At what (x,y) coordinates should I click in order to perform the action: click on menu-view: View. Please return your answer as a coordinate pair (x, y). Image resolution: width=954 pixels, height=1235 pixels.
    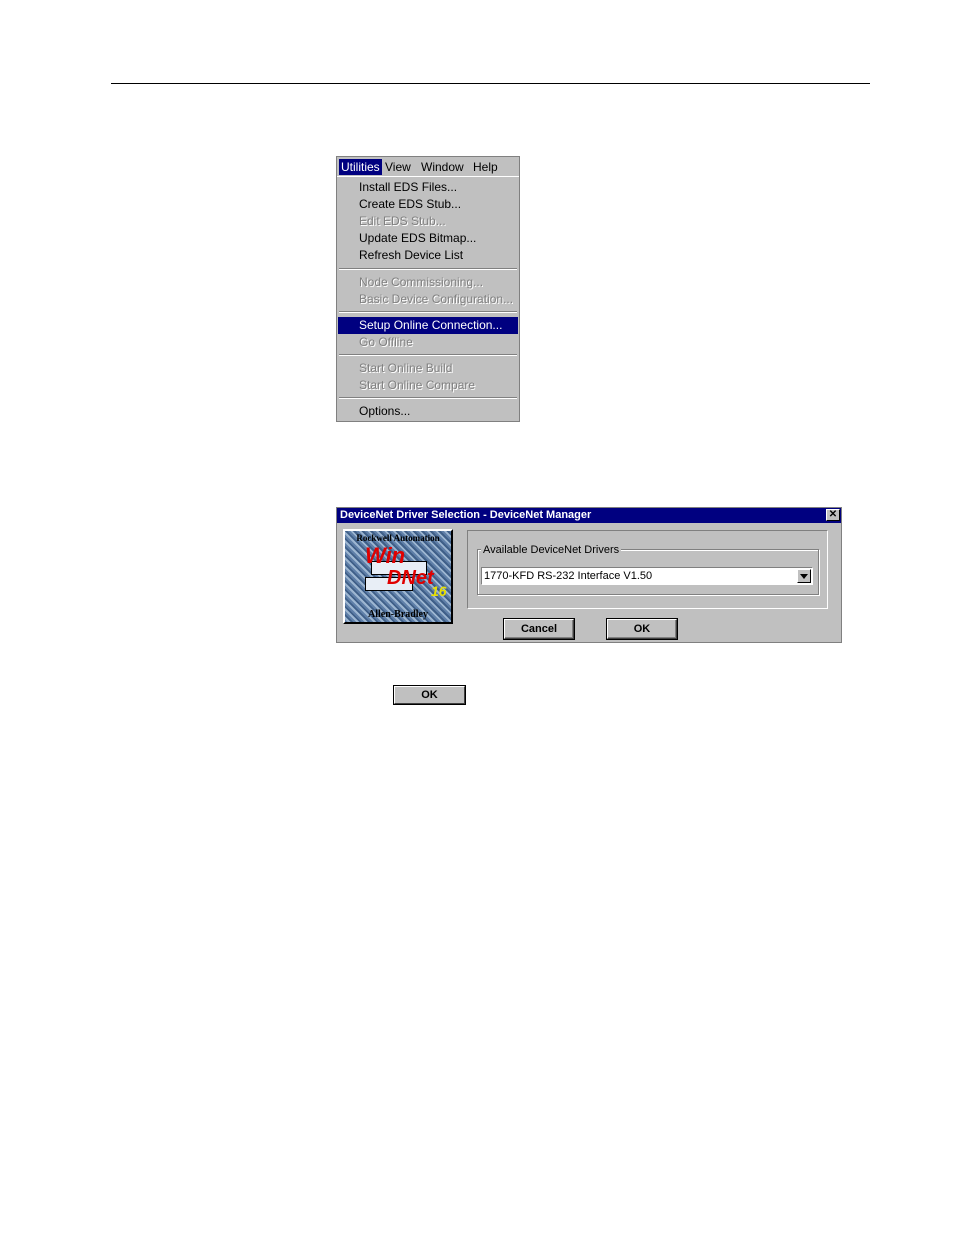
    Looking at the image, I should click on (398, 167).